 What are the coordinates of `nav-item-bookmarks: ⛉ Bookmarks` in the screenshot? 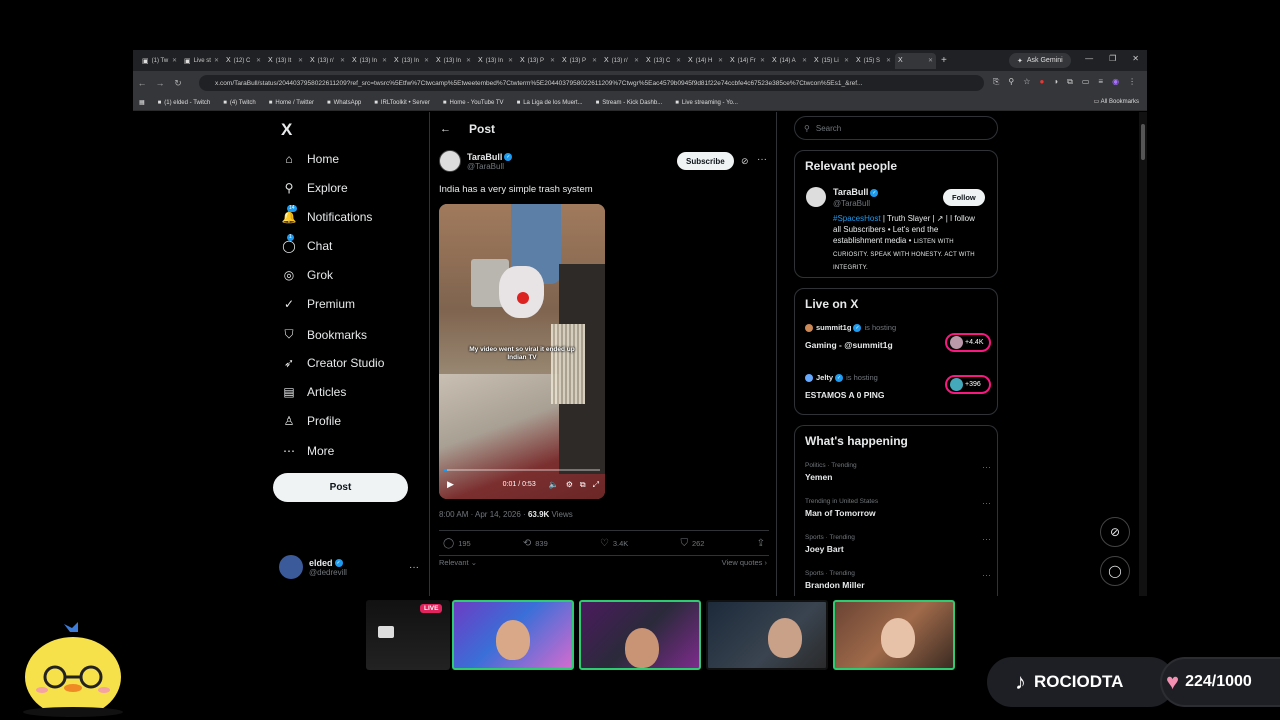 It's located at (324, 334).